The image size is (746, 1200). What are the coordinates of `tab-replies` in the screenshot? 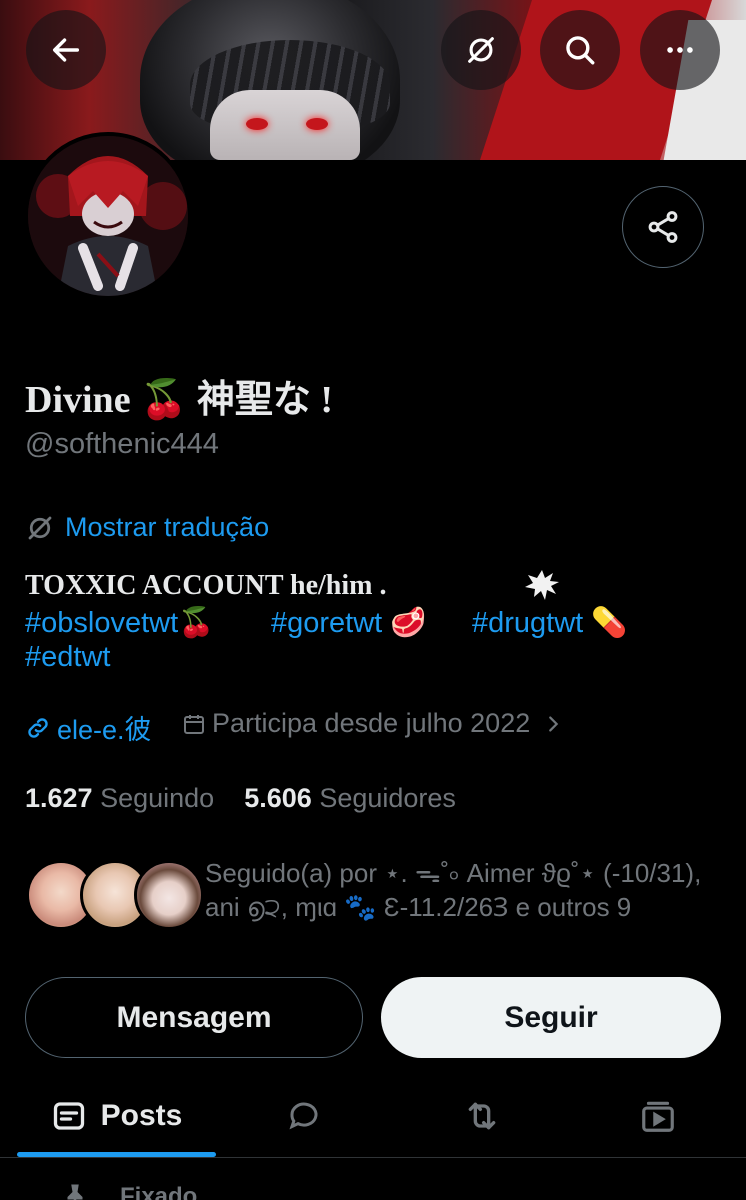 It's located at (304, 1116).